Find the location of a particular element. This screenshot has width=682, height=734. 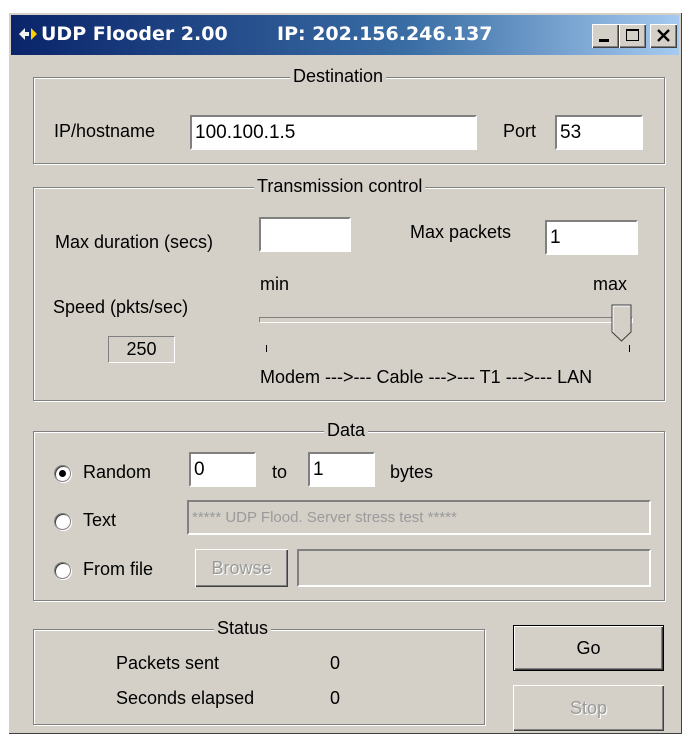

status-group: Status is located at coordinates (259, 671).